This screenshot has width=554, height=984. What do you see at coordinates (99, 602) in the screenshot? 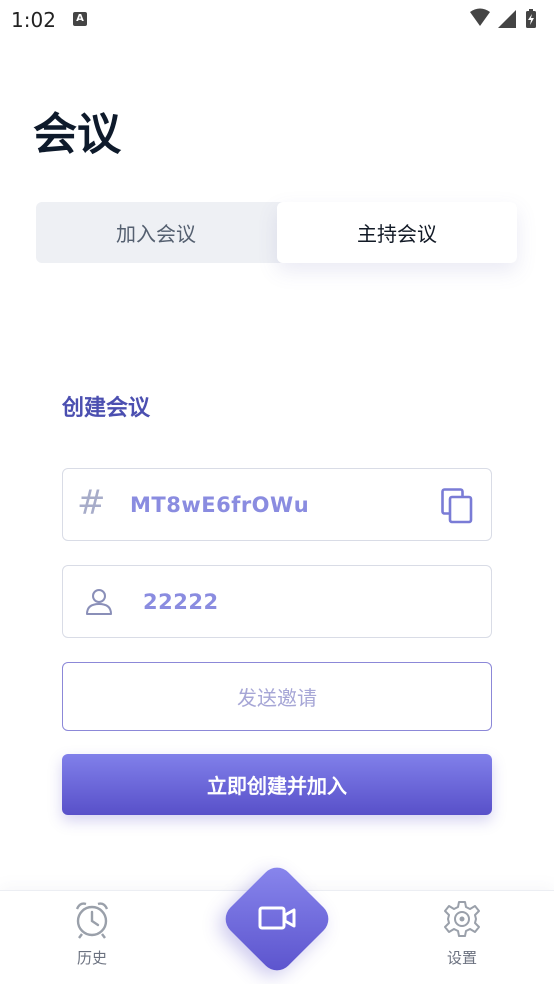
I see `user-icon` at bounding box center [99, 602].